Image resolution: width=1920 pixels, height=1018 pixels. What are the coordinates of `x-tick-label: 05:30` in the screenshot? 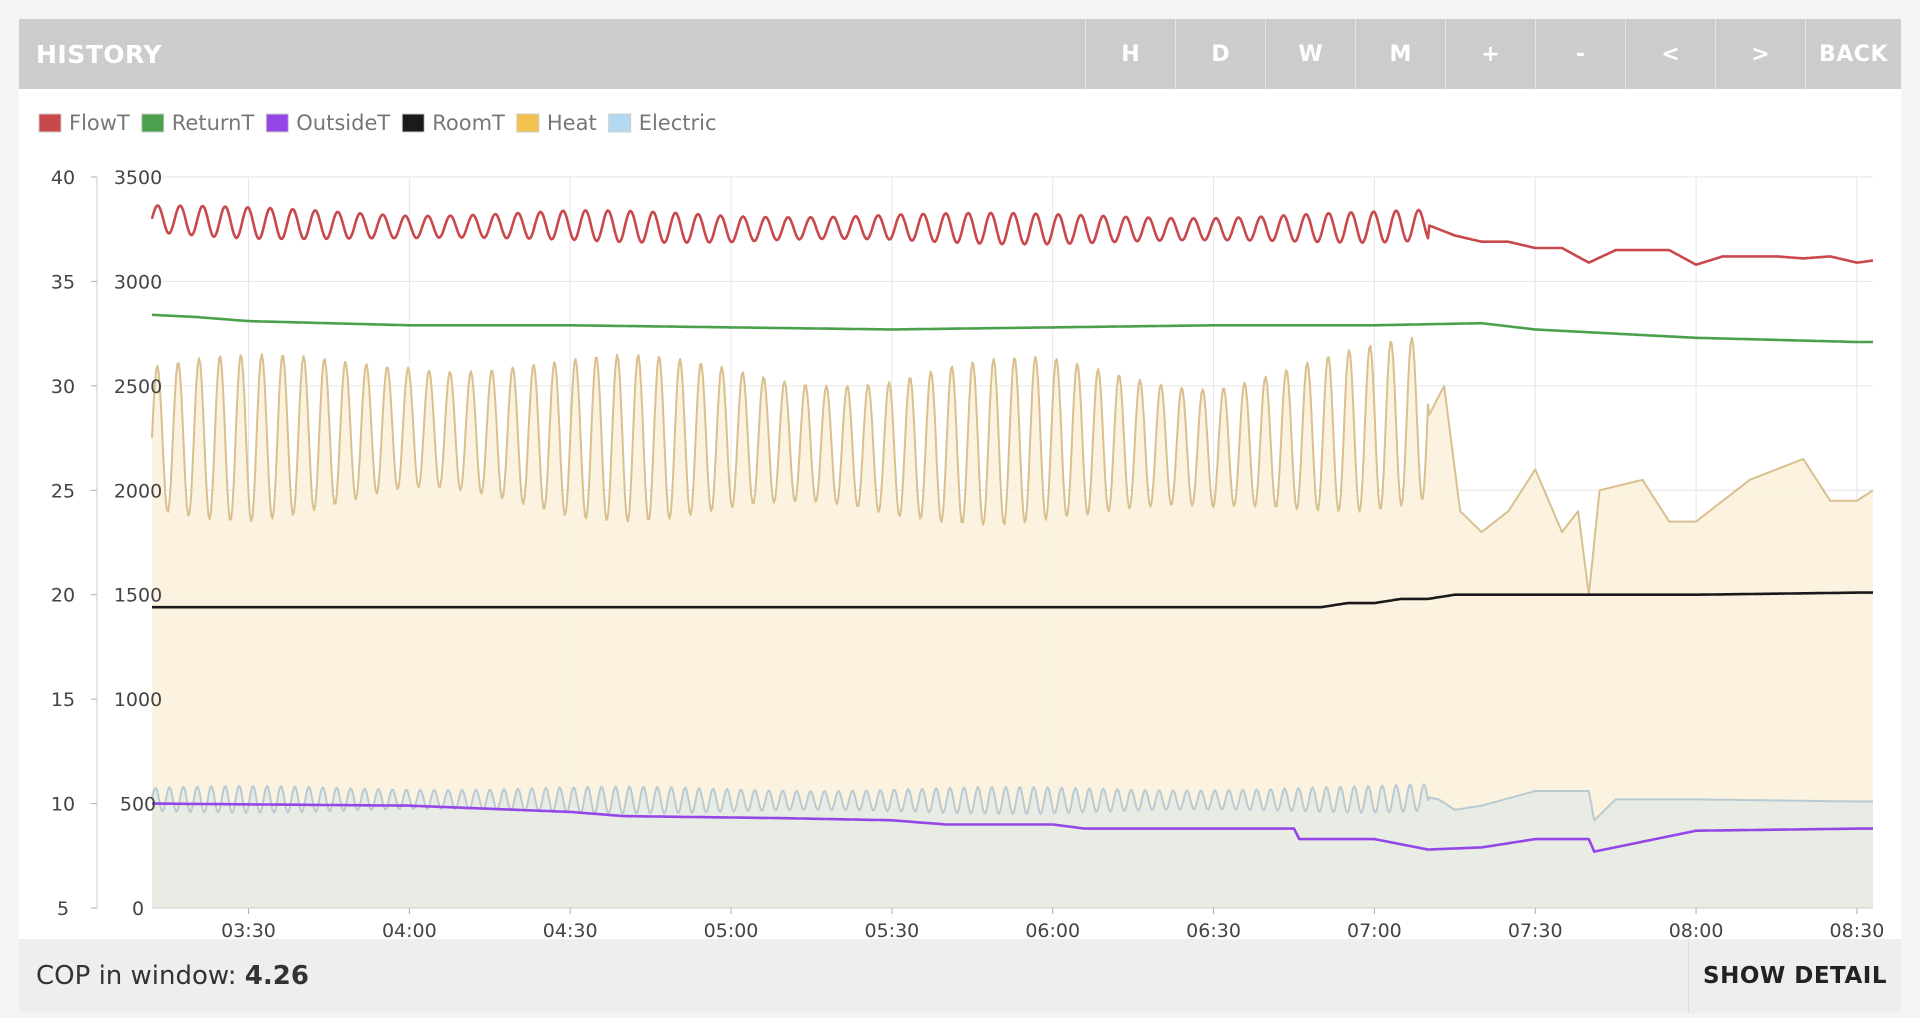 It's located at (891, 929).